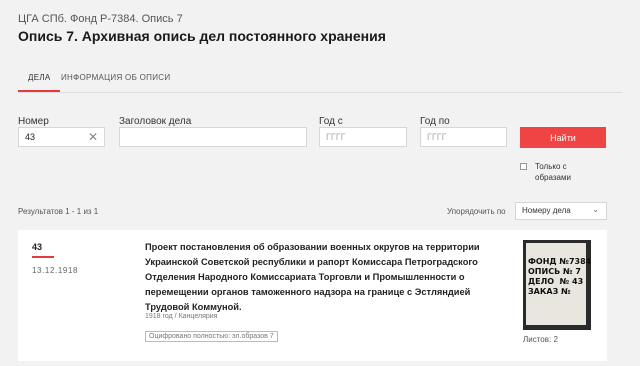 Image resolution: width=640 pixels, height=366 pixels. I want to click on number-label: Номер, so click(33, 121).